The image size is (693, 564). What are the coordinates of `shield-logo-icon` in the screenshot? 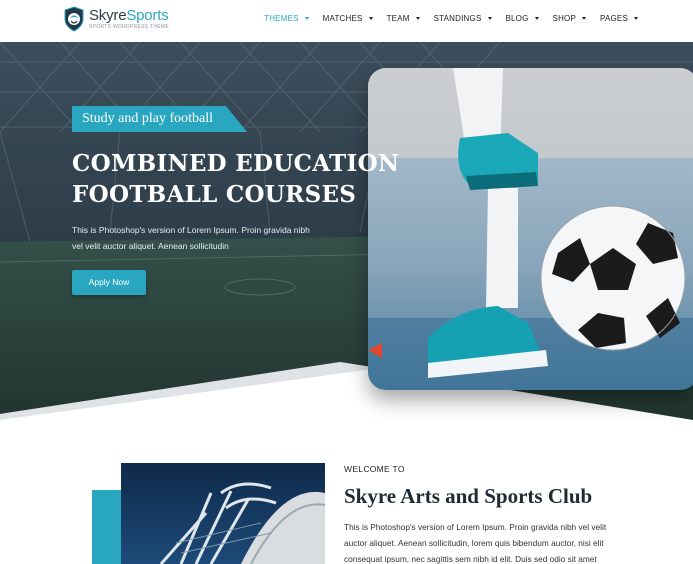 It's located at (74, 19).